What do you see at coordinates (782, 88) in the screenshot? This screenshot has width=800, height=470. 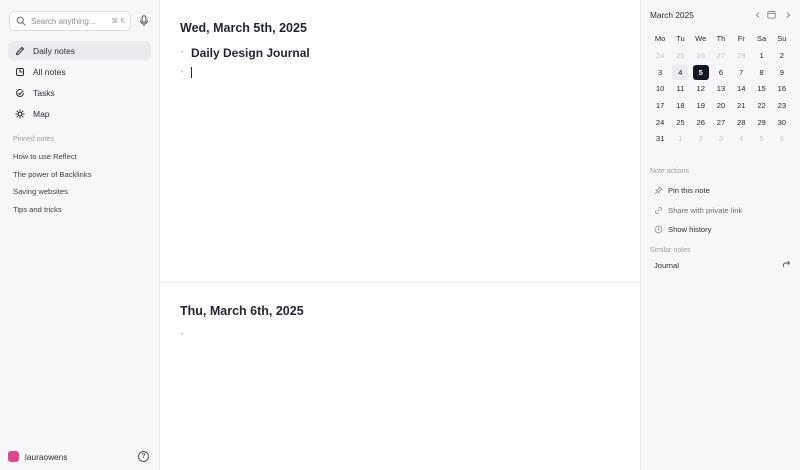 I see `calendar-day: 16` at bounding box center [782, 88].